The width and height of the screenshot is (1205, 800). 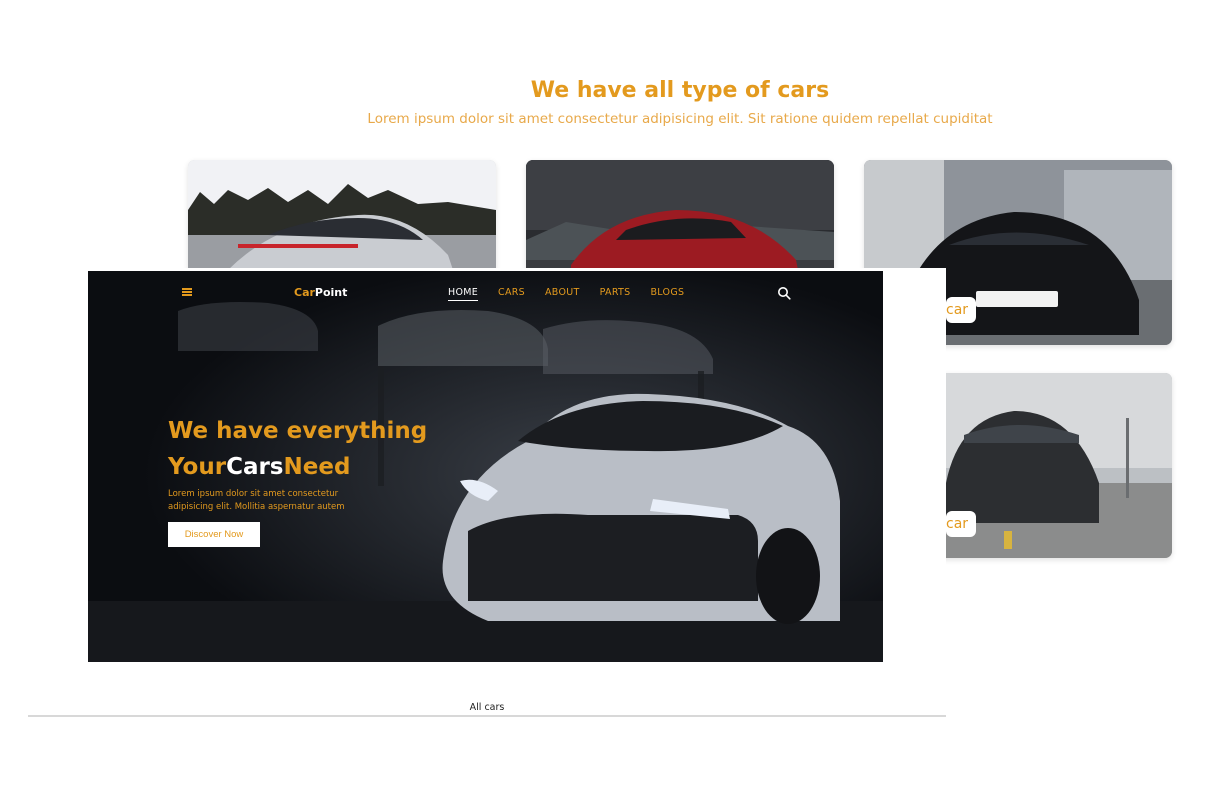 What do you see at coordinates (511, 294) in the screenshot?
I see `nav-link-cars: CARS` at bounding box center [511, 294].